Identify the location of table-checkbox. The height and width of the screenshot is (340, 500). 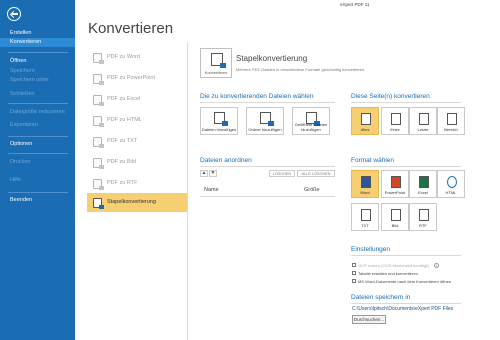
(354, 273).